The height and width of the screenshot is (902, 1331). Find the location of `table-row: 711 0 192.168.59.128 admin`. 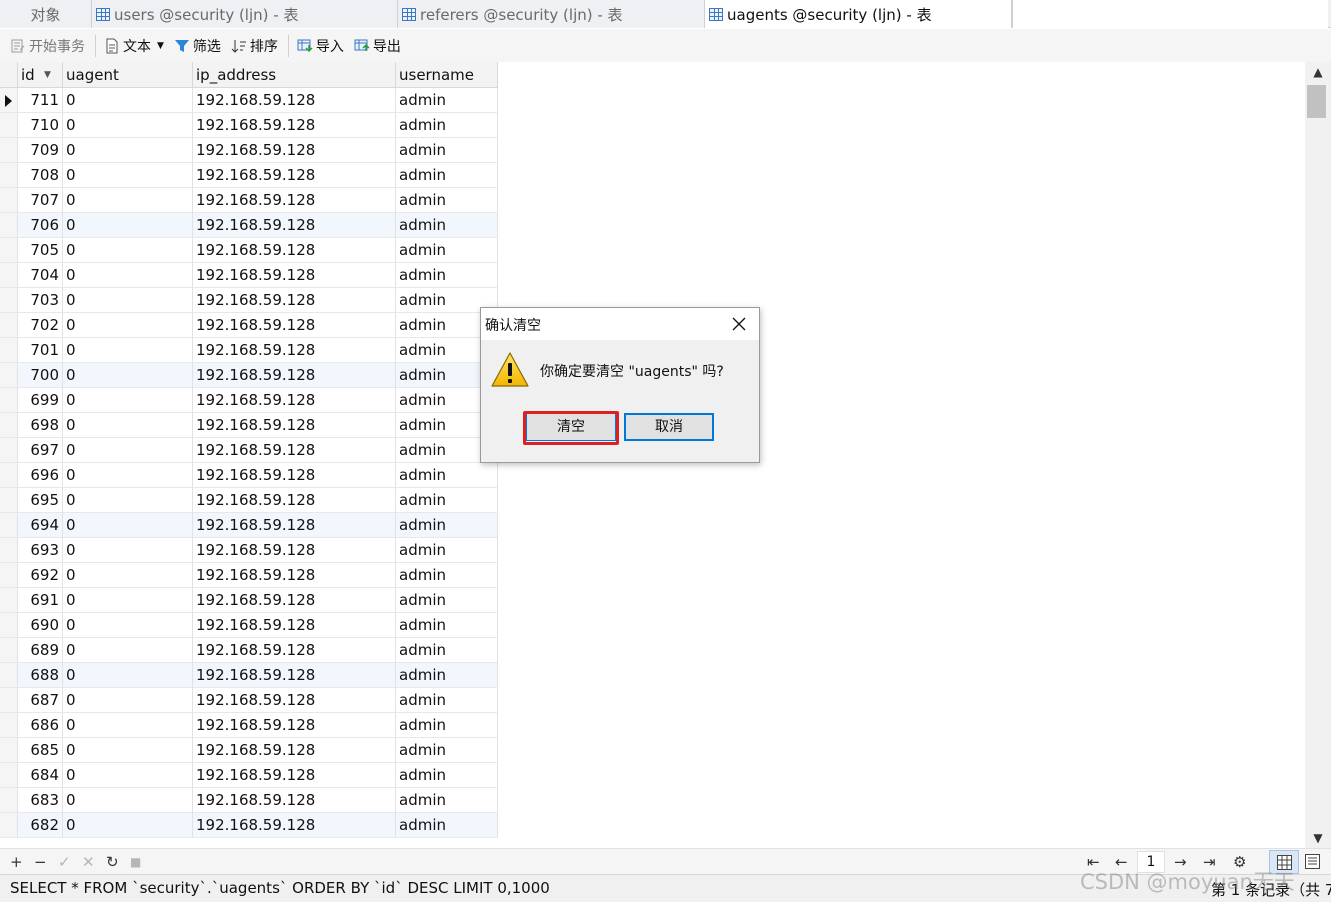

table-row: 711 0 192.168.59.128 admin is located at coordinates (249, 100).